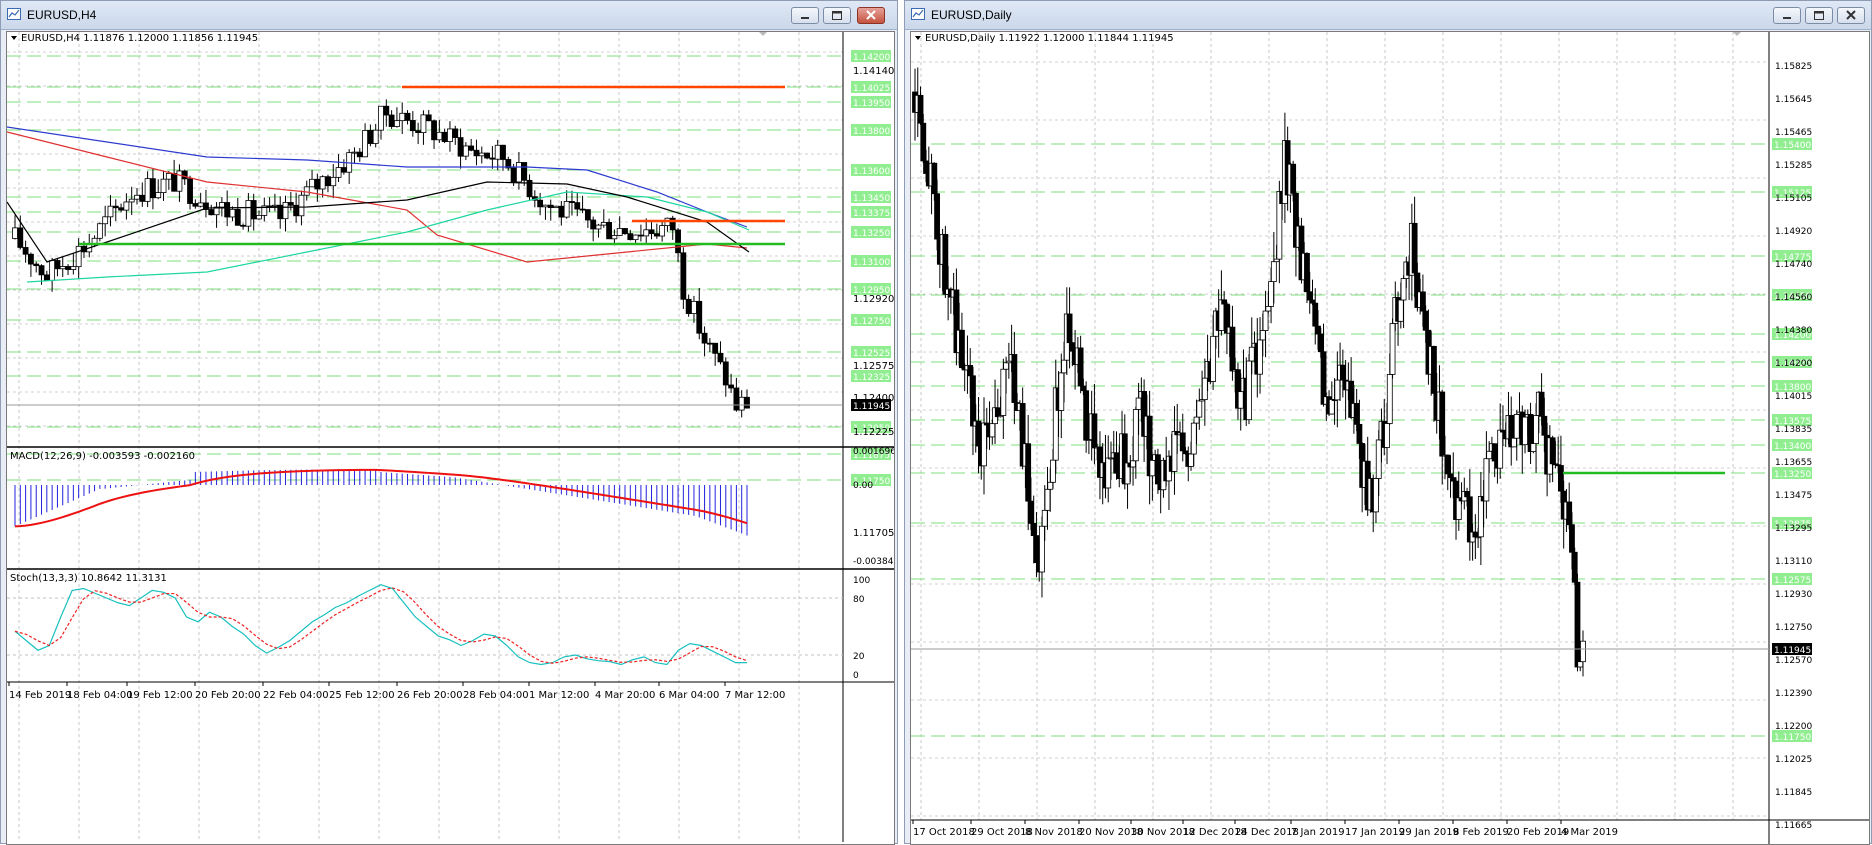 This screenshot has height=845, width=1872. Describe the element at coordinates (859, 600) in the screenshot. I see `stoch-scale-label: 80` at that location.